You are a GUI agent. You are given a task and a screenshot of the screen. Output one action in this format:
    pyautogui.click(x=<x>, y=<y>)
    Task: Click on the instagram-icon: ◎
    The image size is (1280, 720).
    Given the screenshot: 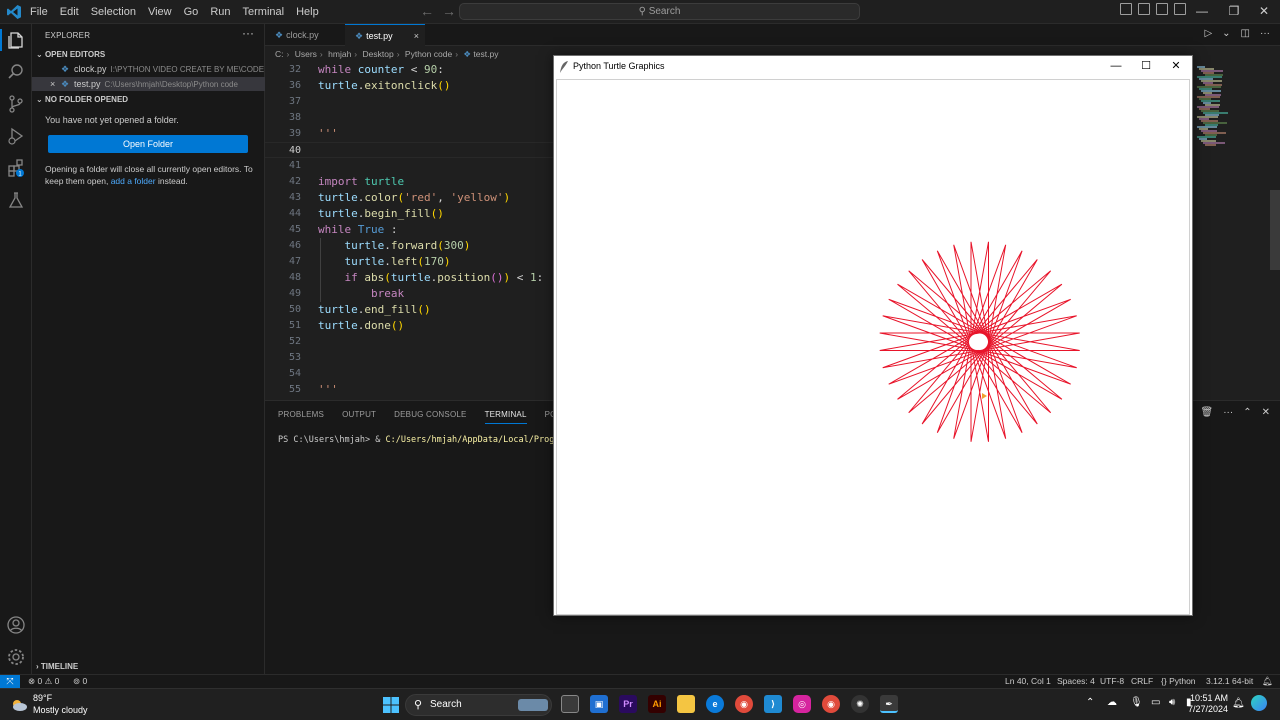 What is the action you would take?
    pyautogui.click(x=802, y=704)
    